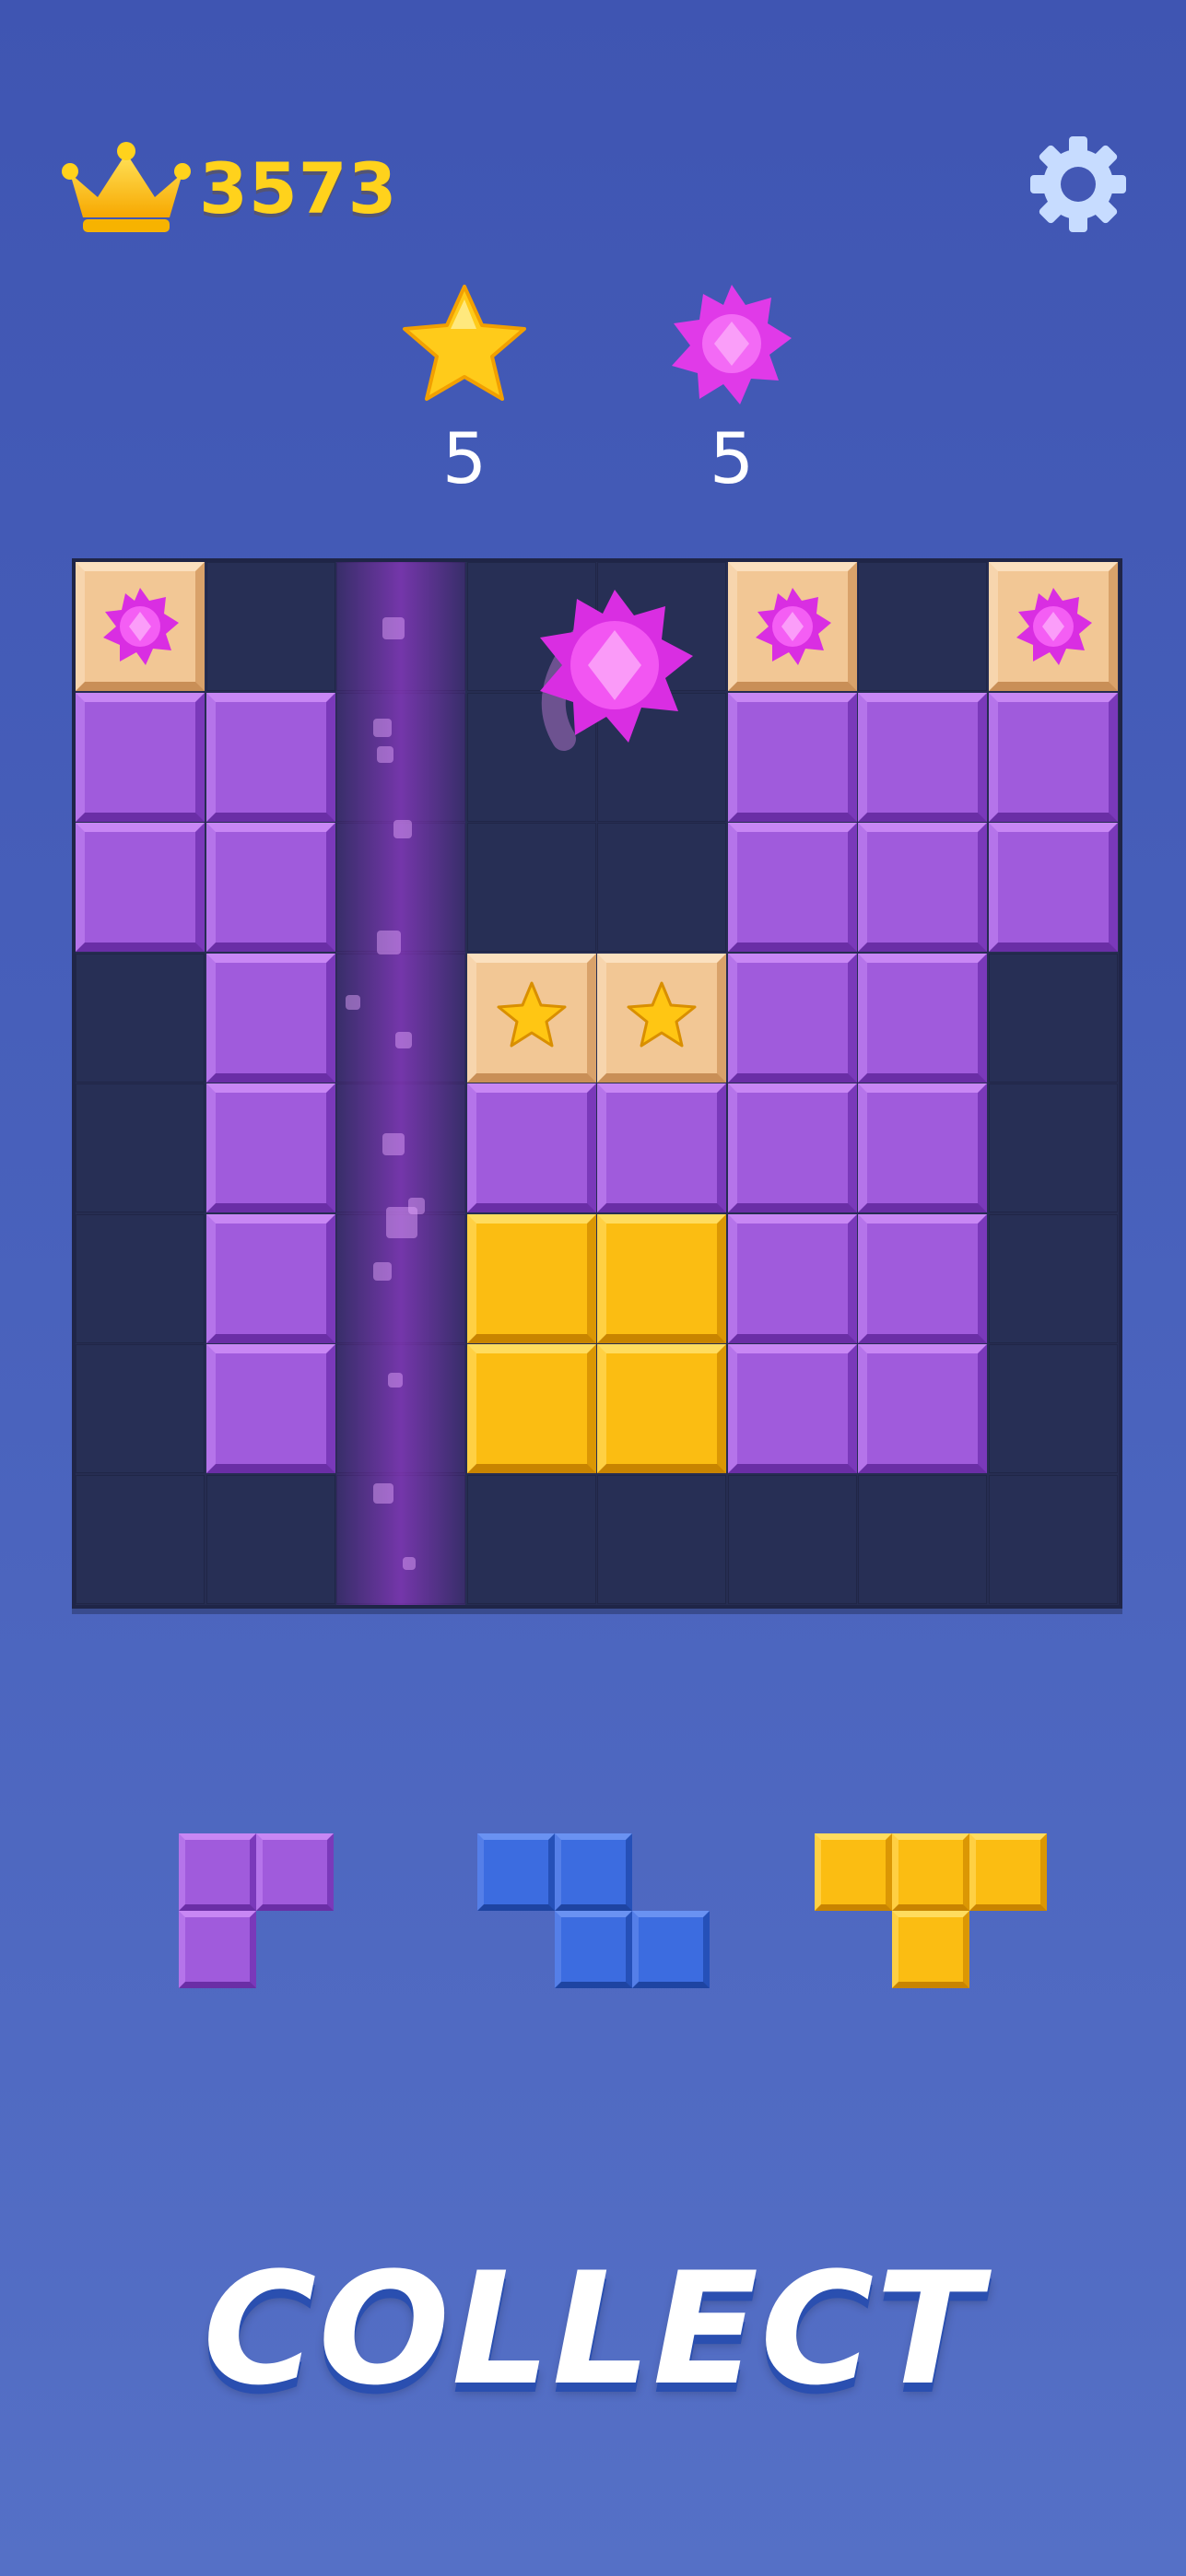 Image resolution: width=1186 pixels, height=2576 pixels. I want to click on star-goal: 5, so click(464, 390).